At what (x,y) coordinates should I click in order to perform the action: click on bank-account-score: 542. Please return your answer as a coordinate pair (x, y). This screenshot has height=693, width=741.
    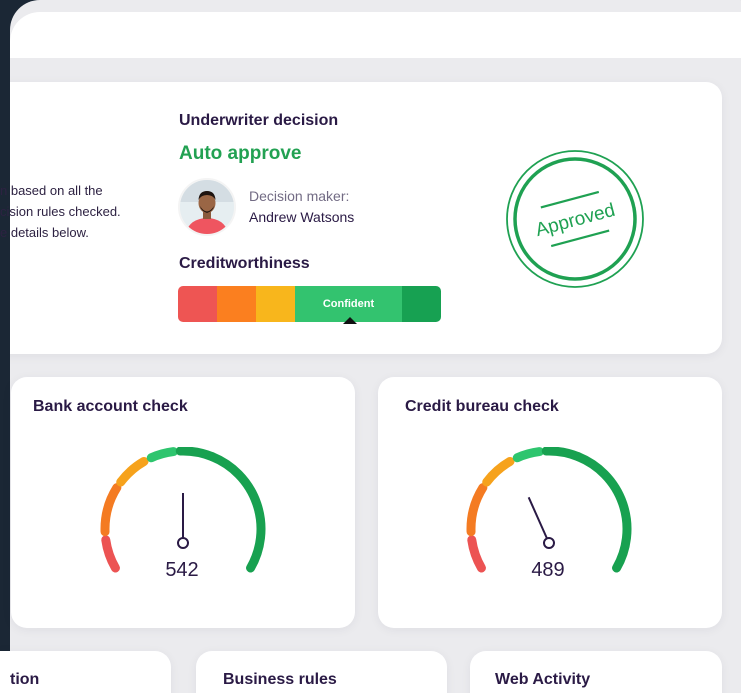
    Looking at the image, I should click on (182, 570).